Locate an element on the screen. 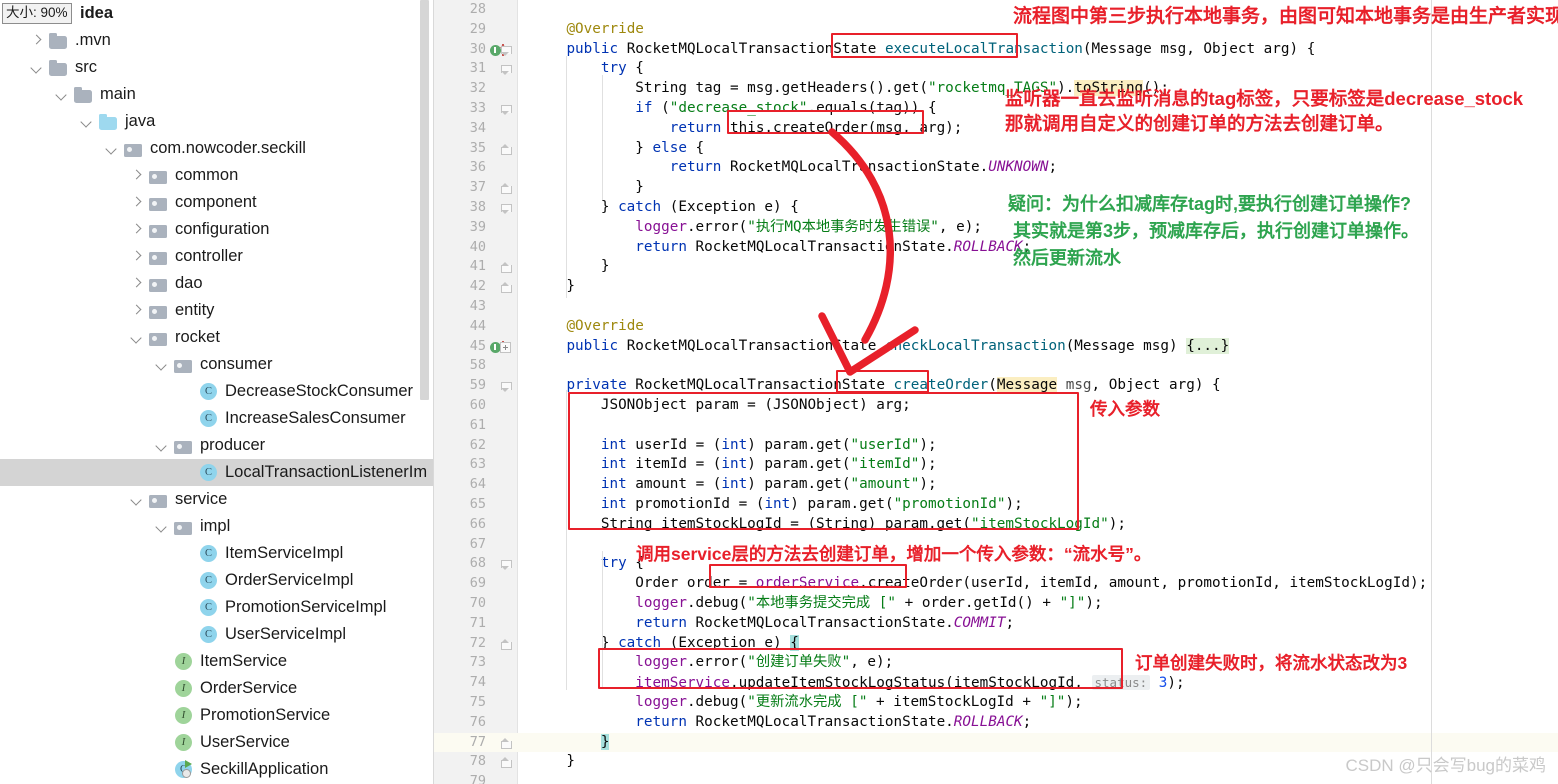 The height and width of the screenshot is (784, 1558). tree-row-localtransactionlistenerim: C LocalTransactionListenerIm is located at coordinates (217, 472).